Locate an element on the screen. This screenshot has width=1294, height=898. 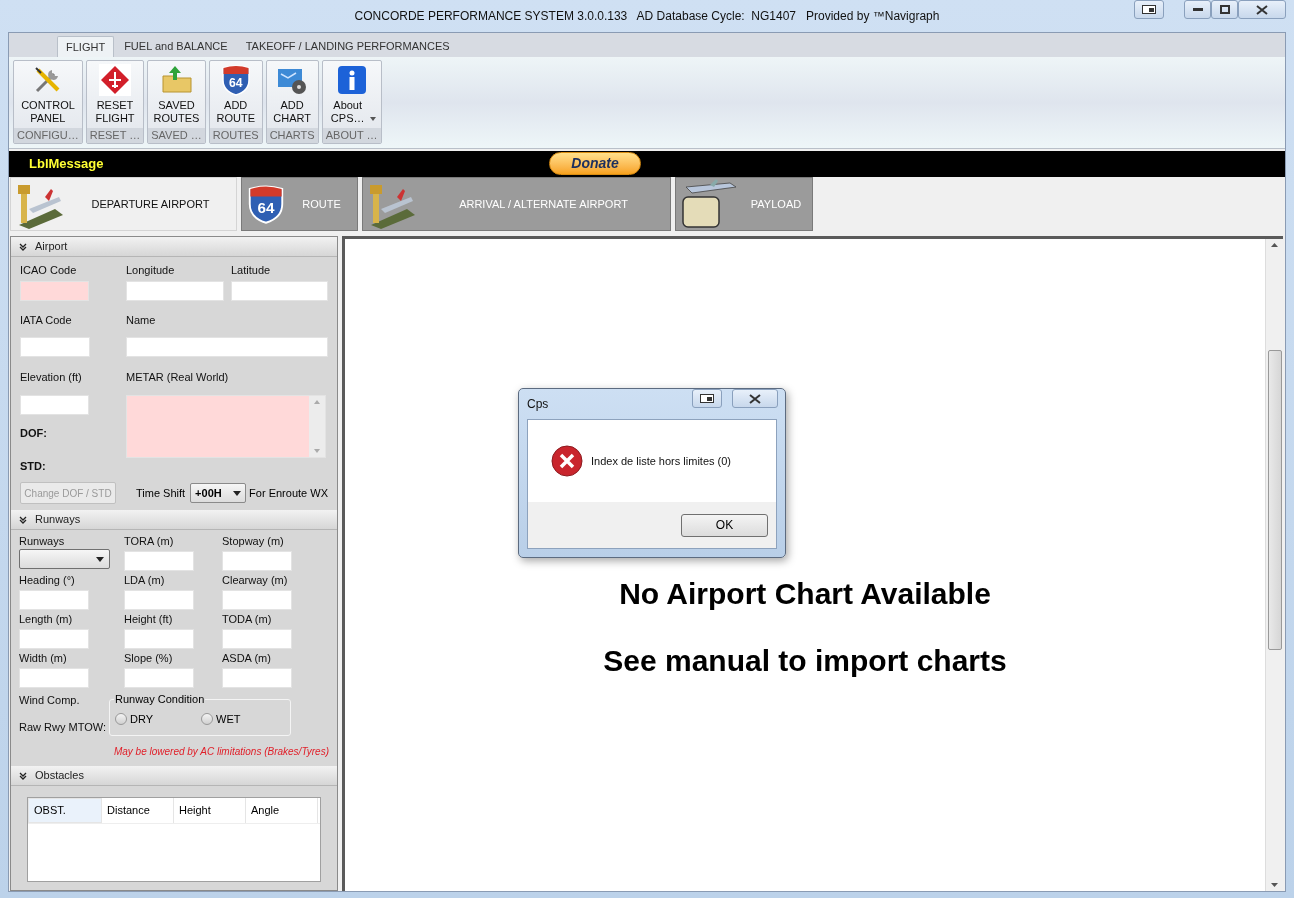
time-shift-select: +00H is located at coordinates (218, 493).